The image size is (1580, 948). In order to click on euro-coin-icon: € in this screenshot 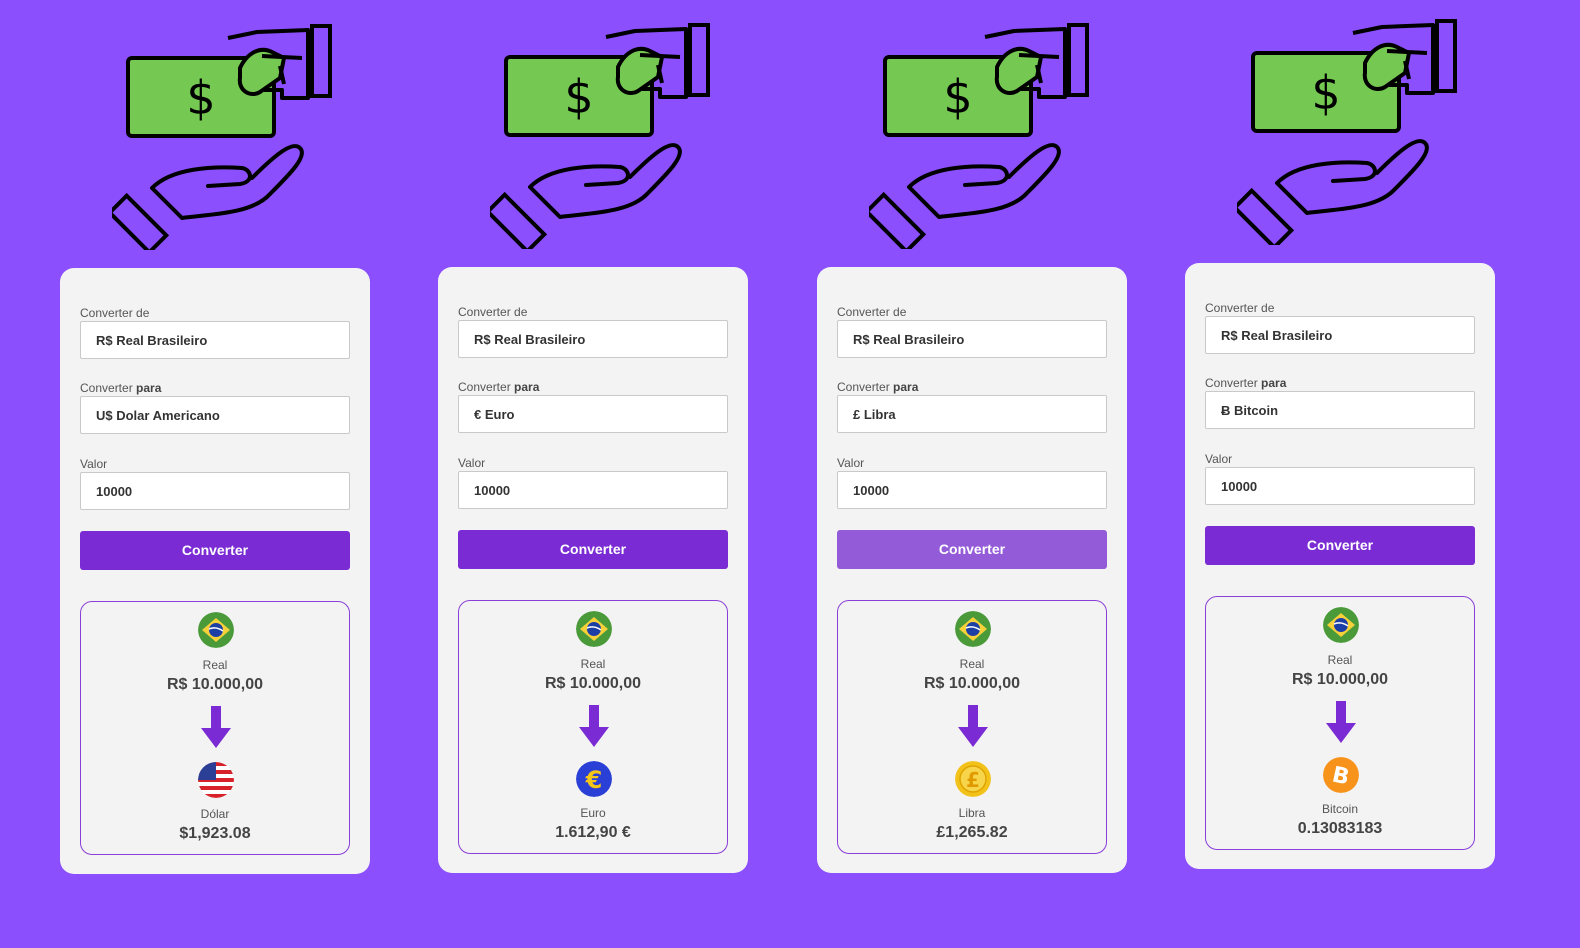, I will do `click(594, 779)`.